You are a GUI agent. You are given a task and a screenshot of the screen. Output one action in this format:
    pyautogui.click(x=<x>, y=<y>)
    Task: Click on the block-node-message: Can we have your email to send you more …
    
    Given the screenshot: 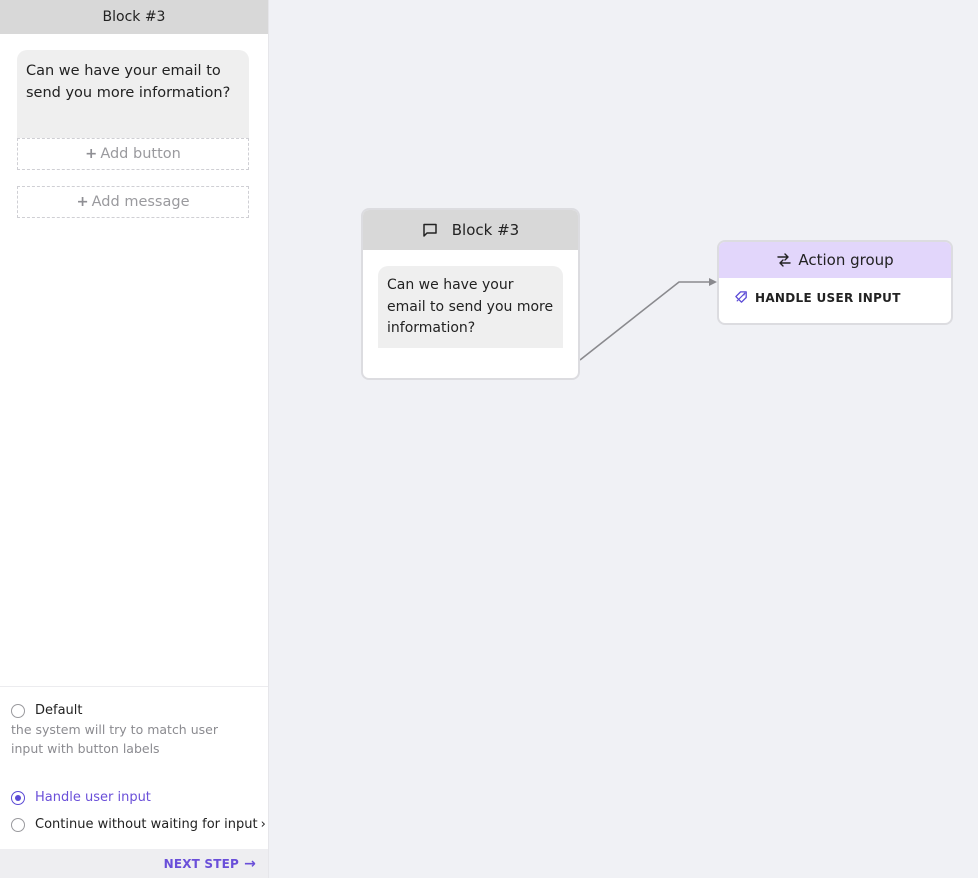 What is the action you would take?
    pyautogui.click(x=470, y=307)
    